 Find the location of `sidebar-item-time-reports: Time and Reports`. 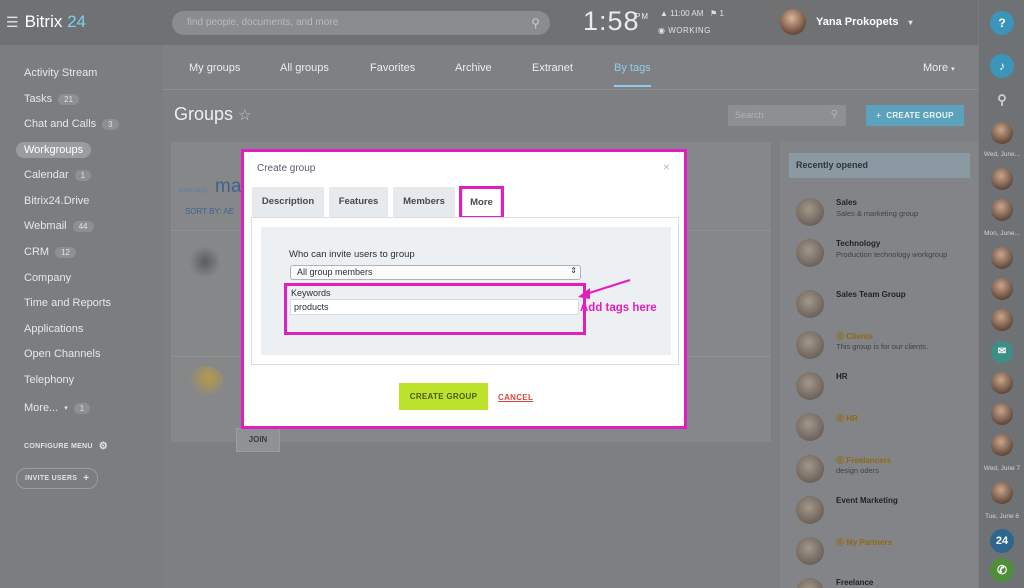

sidebar-item-time-reports: Time and Reports is located at coordinates (67, 303).